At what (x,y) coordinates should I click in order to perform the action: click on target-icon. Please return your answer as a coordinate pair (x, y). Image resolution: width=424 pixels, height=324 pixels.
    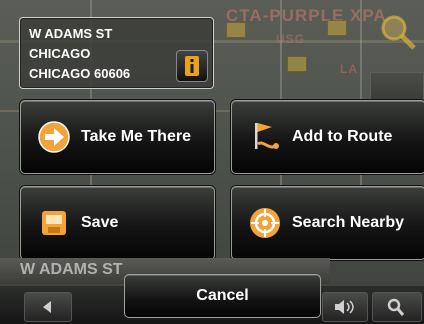
    Looking at the image, I should click on (265, 223).